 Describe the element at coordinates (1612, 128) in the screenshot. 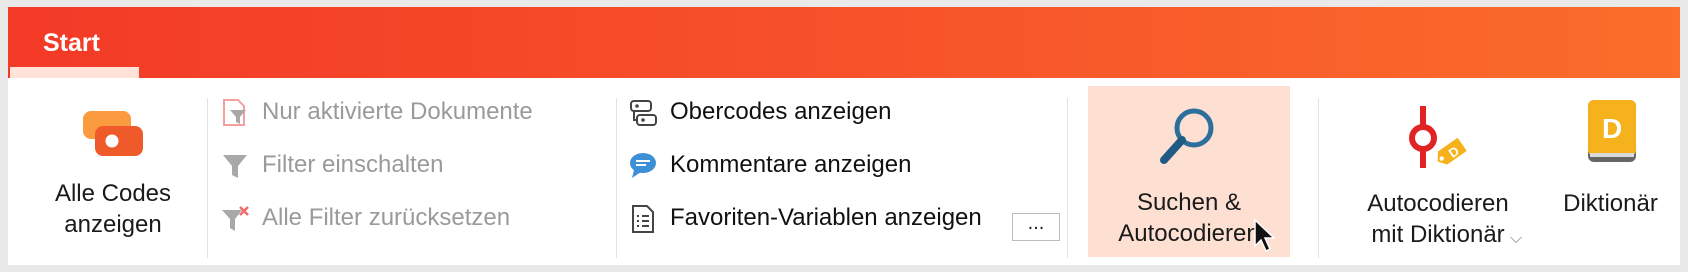

I see `svg-text: D` at that location.